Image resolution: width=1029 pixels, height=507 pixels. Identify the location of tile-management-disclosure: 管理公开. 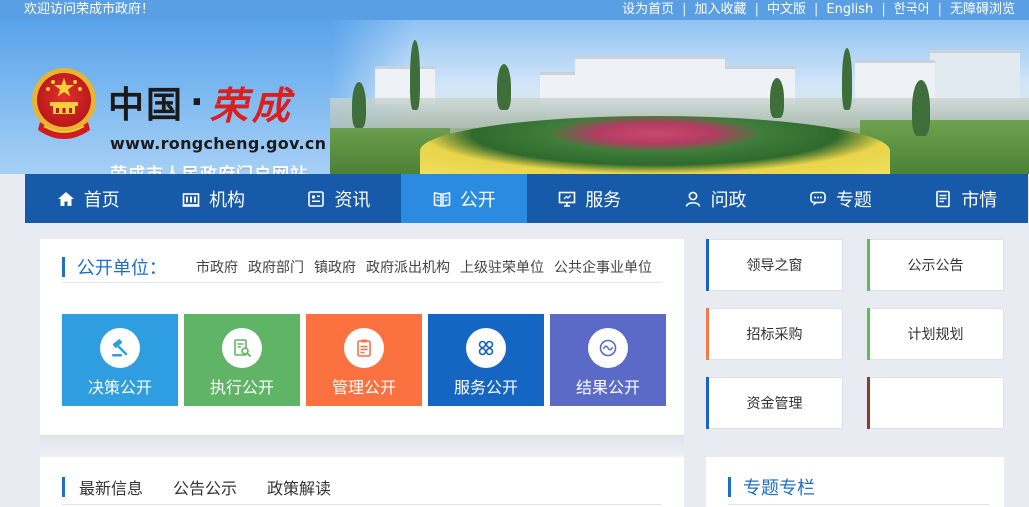
(364, 360).